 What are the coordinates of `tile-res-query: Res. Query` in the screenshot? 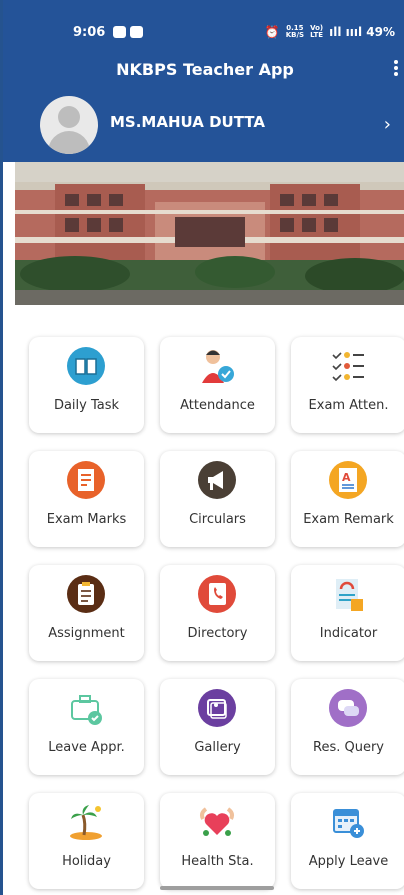 It's located at (347, 727).